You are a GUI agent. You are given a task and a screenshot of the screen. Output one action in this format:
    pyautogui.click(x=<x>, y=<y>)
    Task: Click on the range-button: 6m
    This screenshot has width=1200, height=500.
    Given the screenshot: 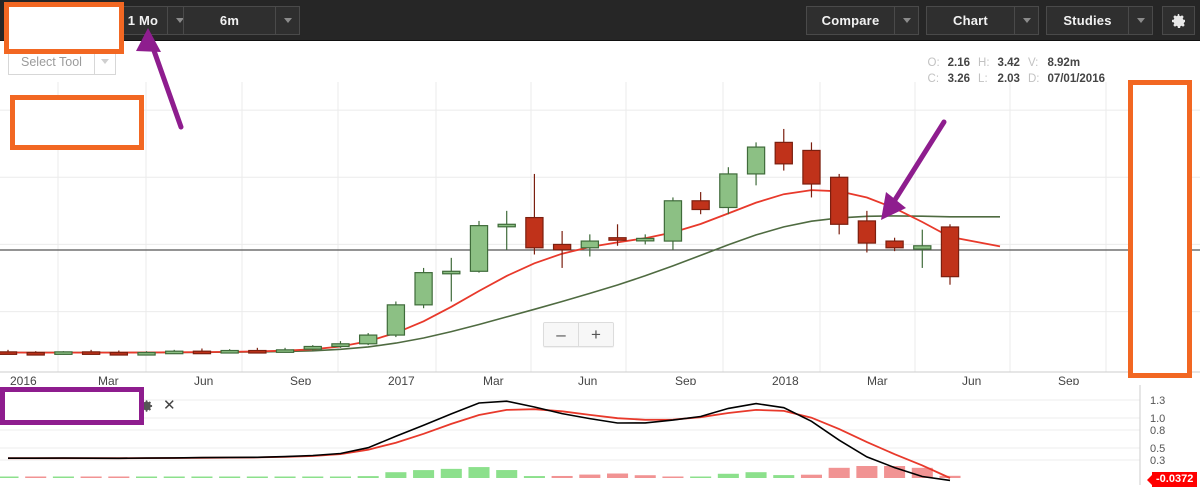 What is the action you would take?
    pyautogui.click(x=229, y=20)
    